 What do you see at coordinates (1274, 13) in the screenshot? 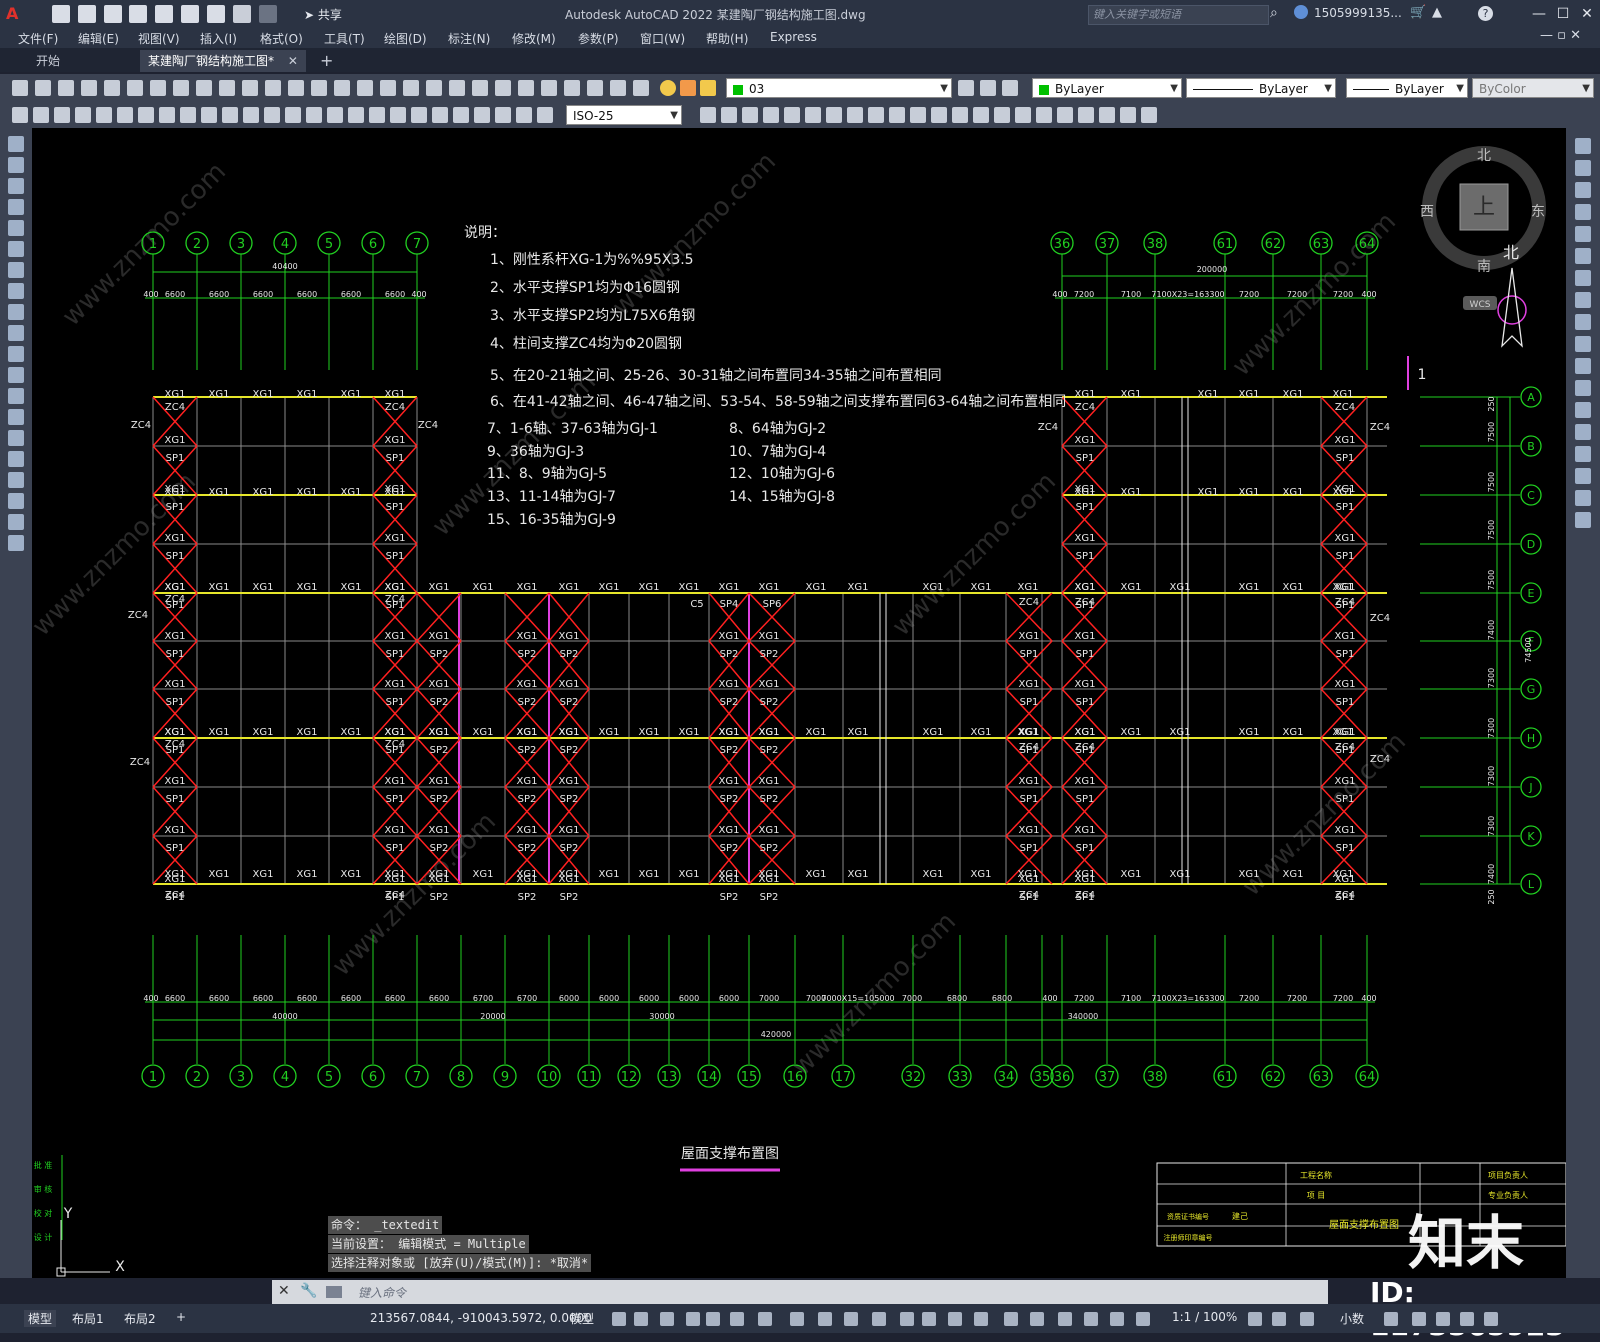
I see `search-icon: ⌕` at bounding box center [1274, 13].